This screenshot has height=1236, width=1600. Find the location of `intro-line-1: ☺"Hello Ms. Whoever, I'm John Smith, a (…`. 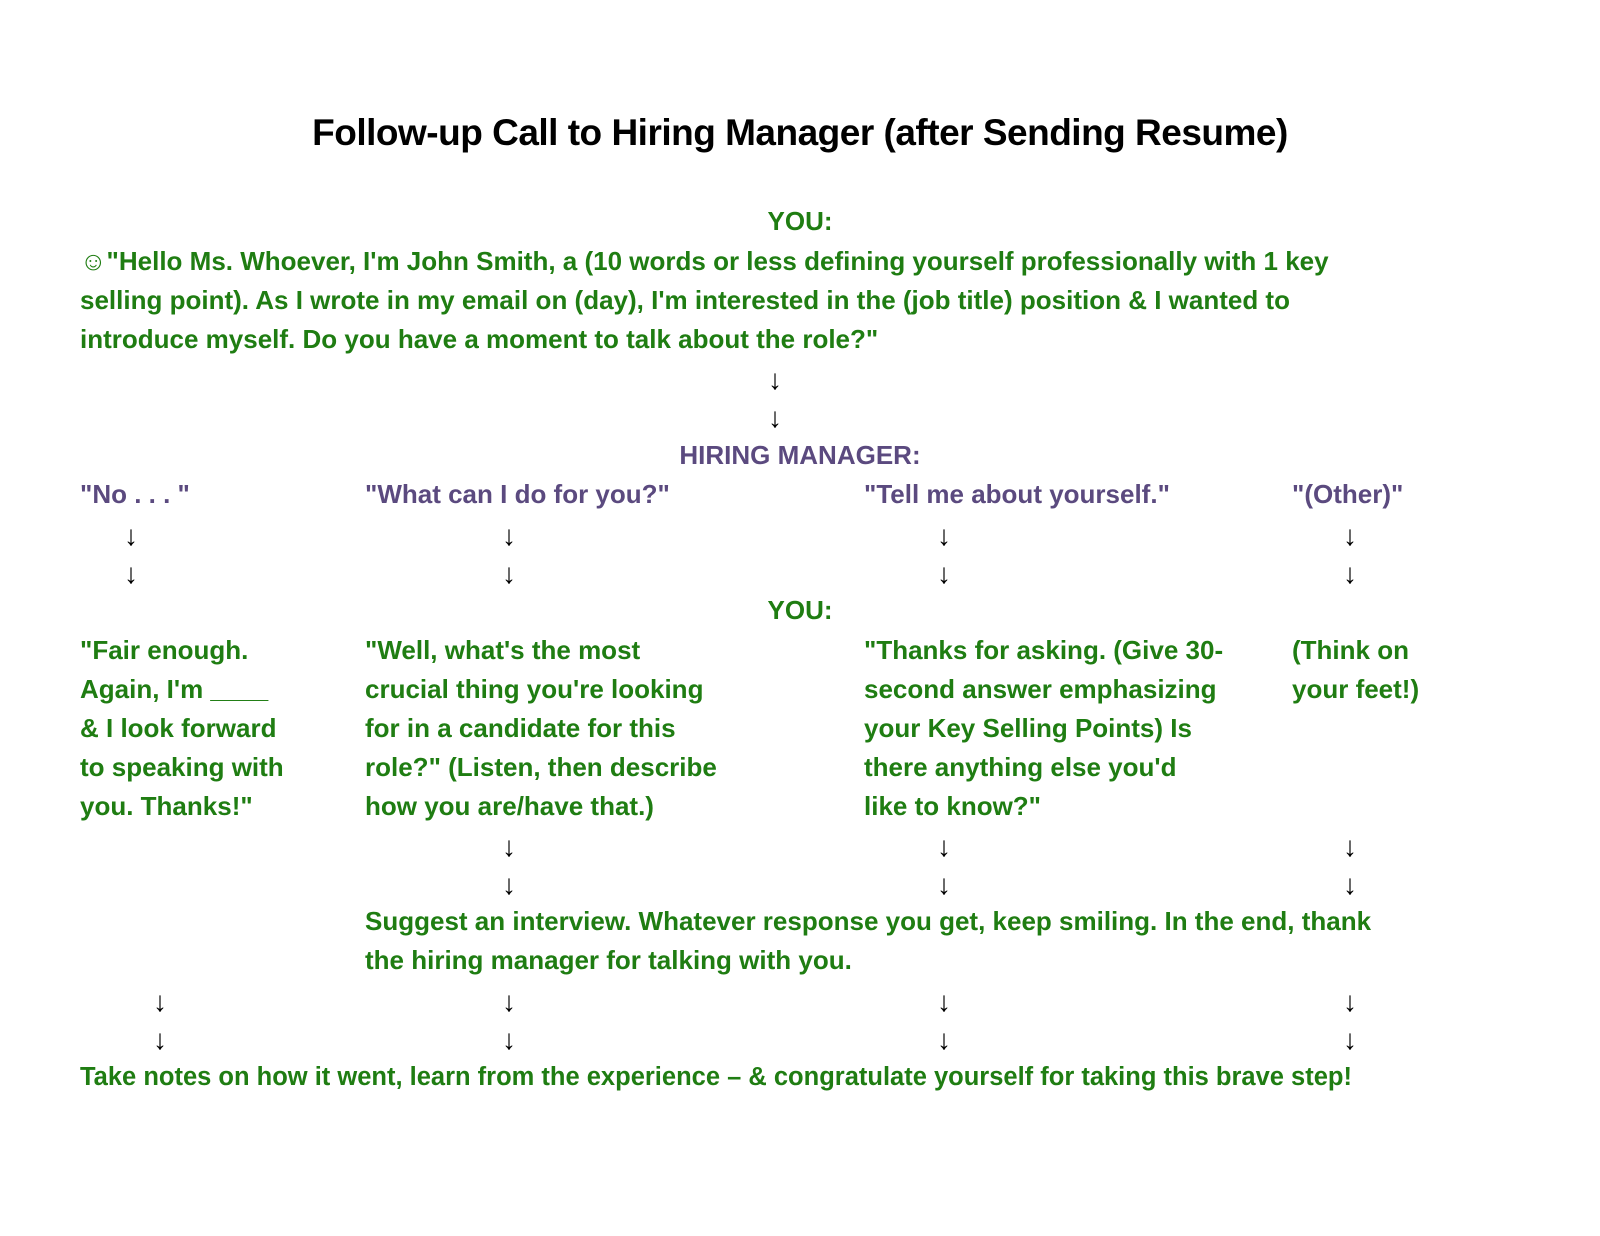

intro-line-1: ☺"Hello Ms. Whoever, I'm John Smith, a (… is located at coordinates (704, 261).